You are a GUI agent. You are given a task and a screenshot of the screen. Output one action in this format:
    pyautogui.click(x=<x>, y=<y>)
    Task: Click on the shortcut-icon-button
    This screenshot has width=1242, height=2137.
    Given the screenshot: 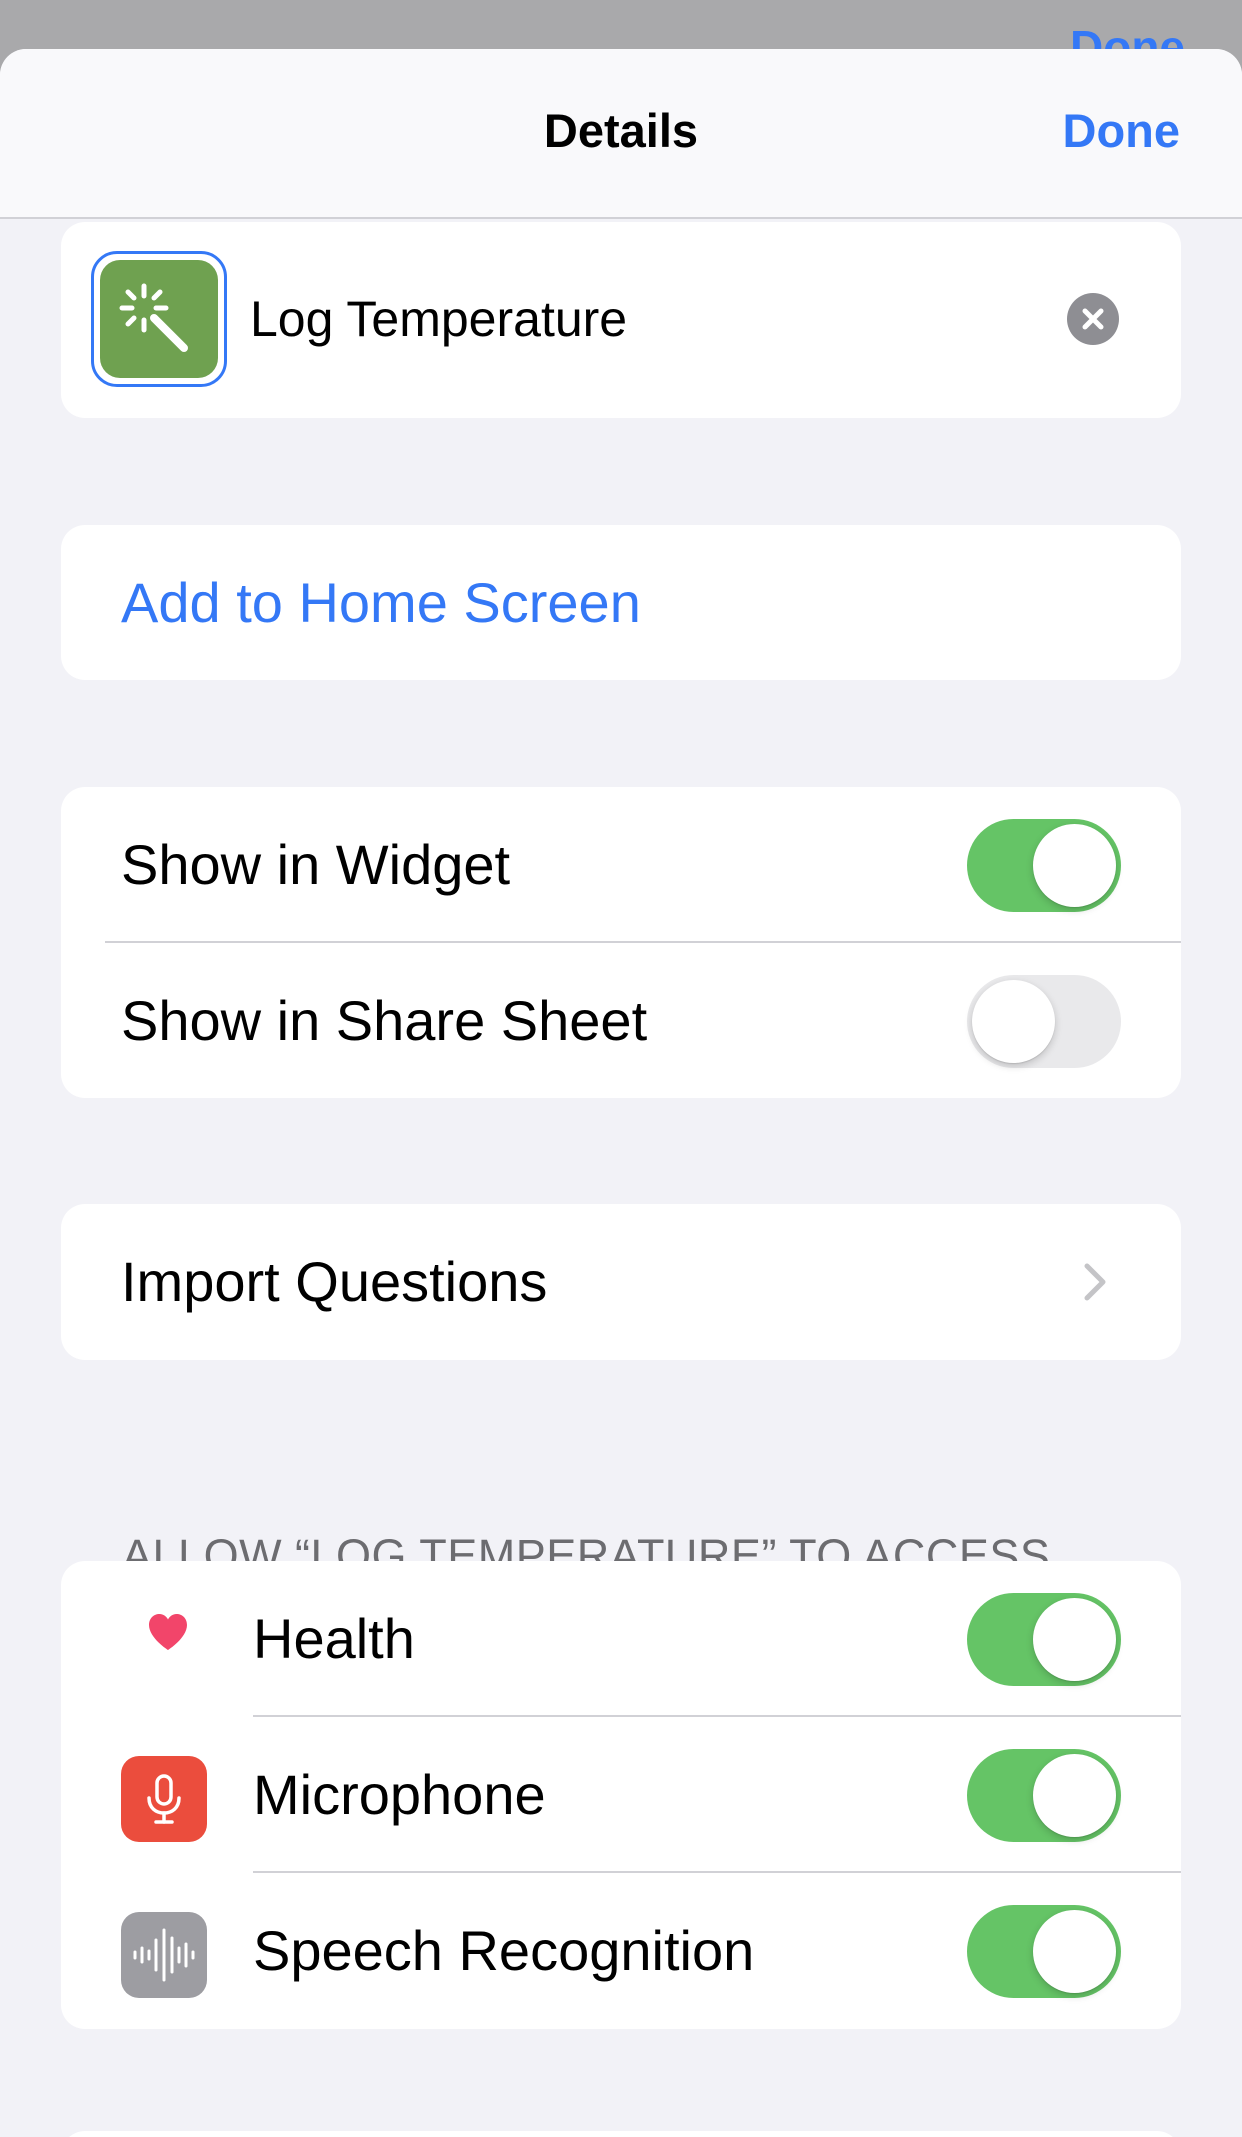 What is the action you would take?
    pyautogui.click(x=159, y=319)
    